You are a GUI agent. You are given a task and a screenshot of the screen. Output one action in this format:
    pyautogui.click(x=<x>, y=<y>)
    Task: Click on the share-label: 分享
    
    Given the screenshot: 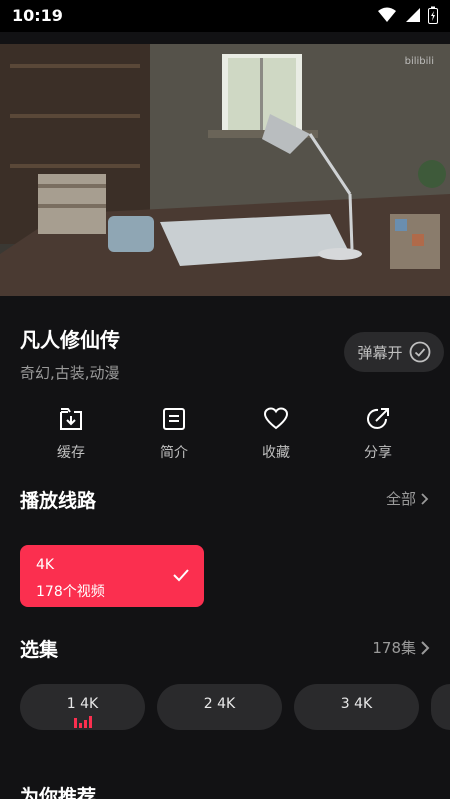 What is the action you would take?
    pyautogui.click(x=378, y=453)
    